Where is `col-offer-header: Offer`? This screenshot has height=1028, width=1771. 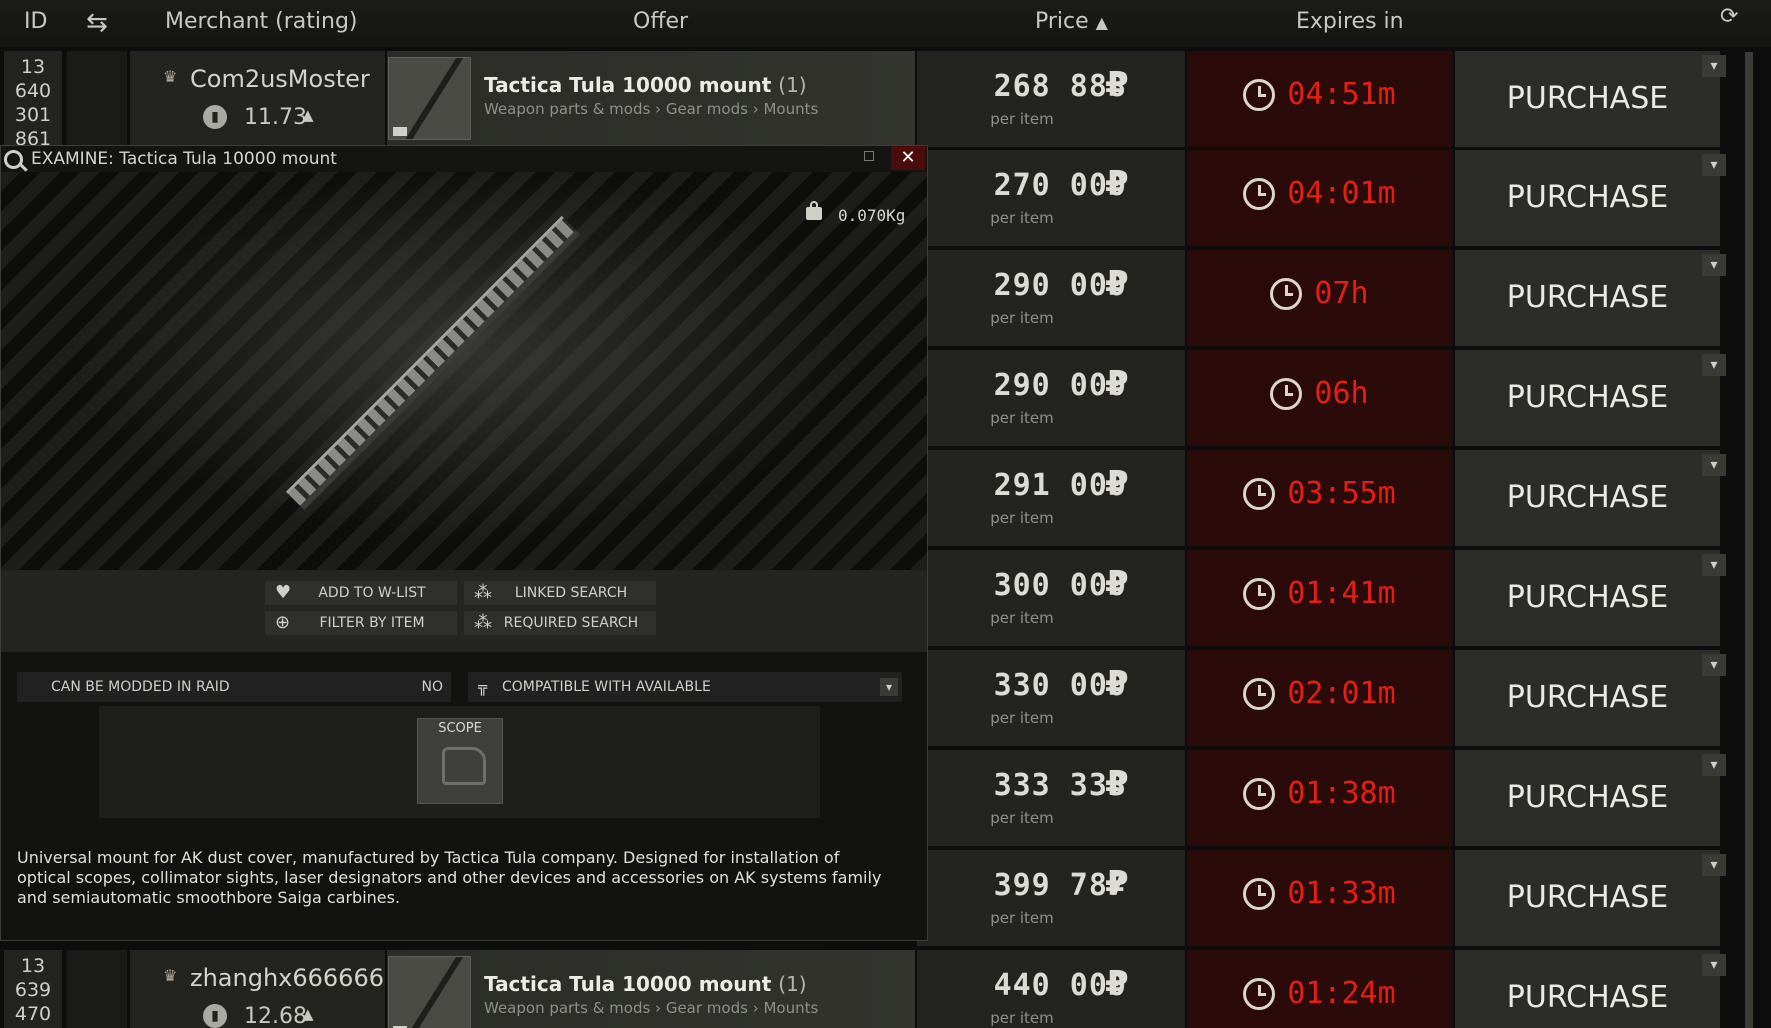 col-offer-header: Offer is located at coordinates (660, 21).